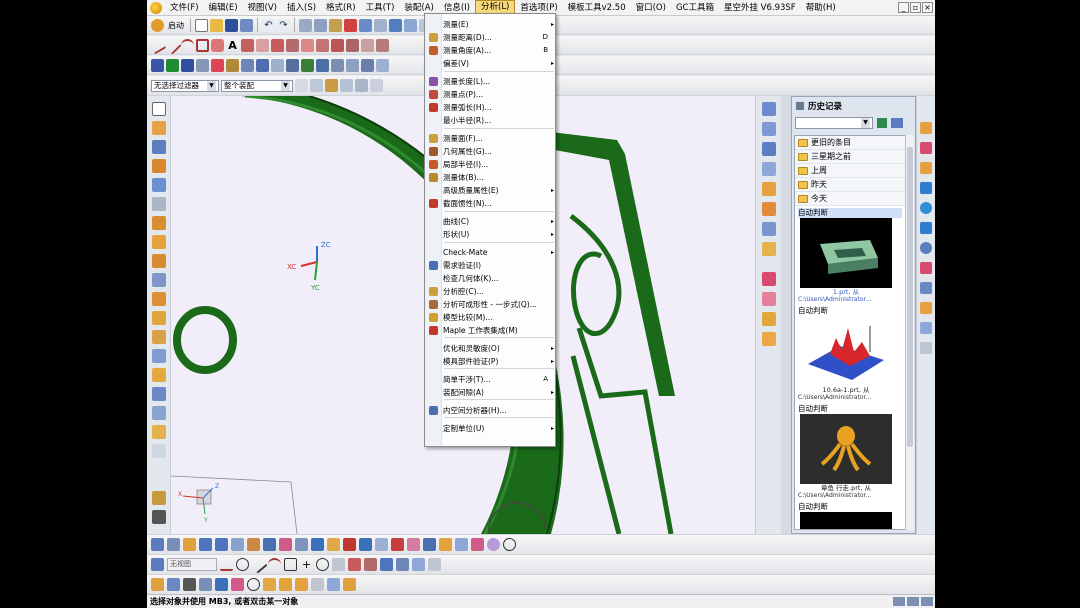 The height and width of the screenshot is (608, 1080). I want to click on layer-icon, so click(380, 25).